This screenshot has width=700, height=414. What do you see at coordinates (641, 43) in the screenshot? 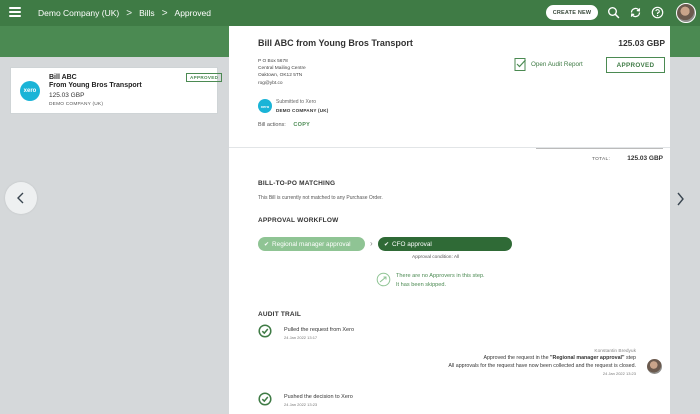
I see `bill-amount: 125.03 GBP` at bounding box center [641, 43].